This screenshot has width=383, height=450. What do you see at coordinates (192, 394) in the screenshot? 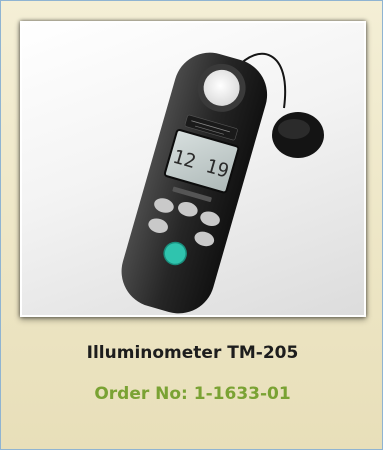
I see `order-number: Order No: 1-1633-01` at bounding box center [192, 394].